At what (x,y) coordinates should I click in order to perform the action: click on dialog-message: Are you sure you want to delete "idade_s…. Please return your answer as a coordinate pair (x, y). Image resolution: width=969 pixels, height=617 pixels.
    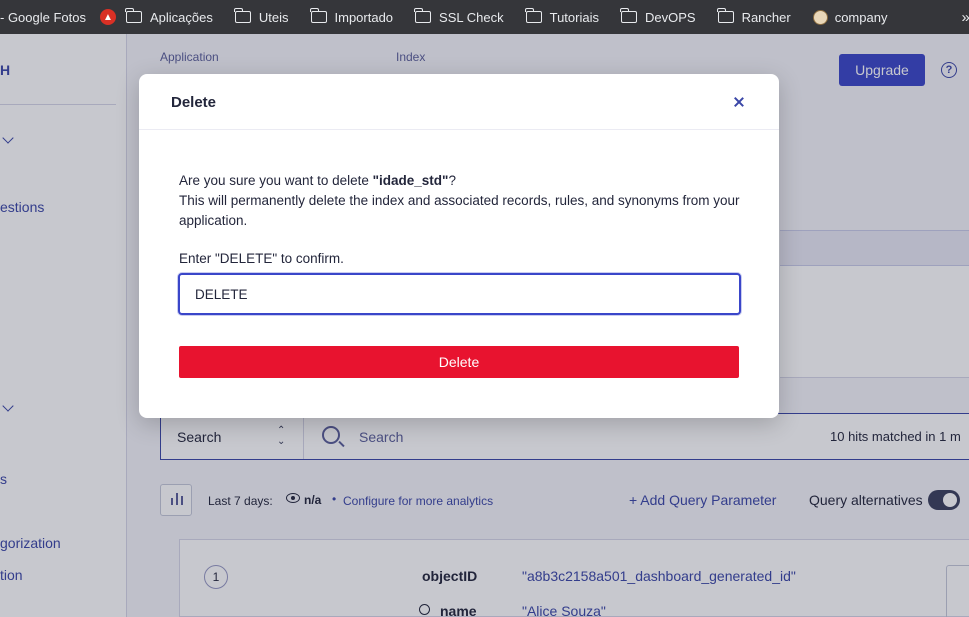
    Looking at the image, I should click on (463, 201).